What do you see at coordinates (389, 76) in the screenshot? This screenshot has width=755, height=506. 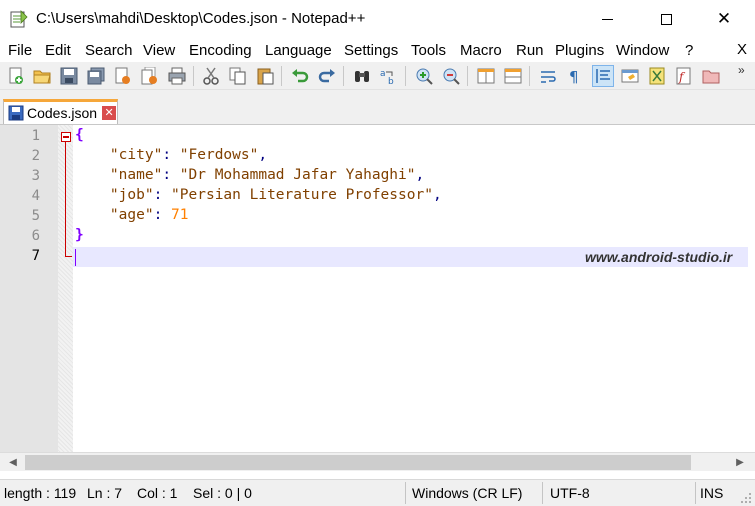 I see `replace-button: ab` at bounding box center [389, 76].